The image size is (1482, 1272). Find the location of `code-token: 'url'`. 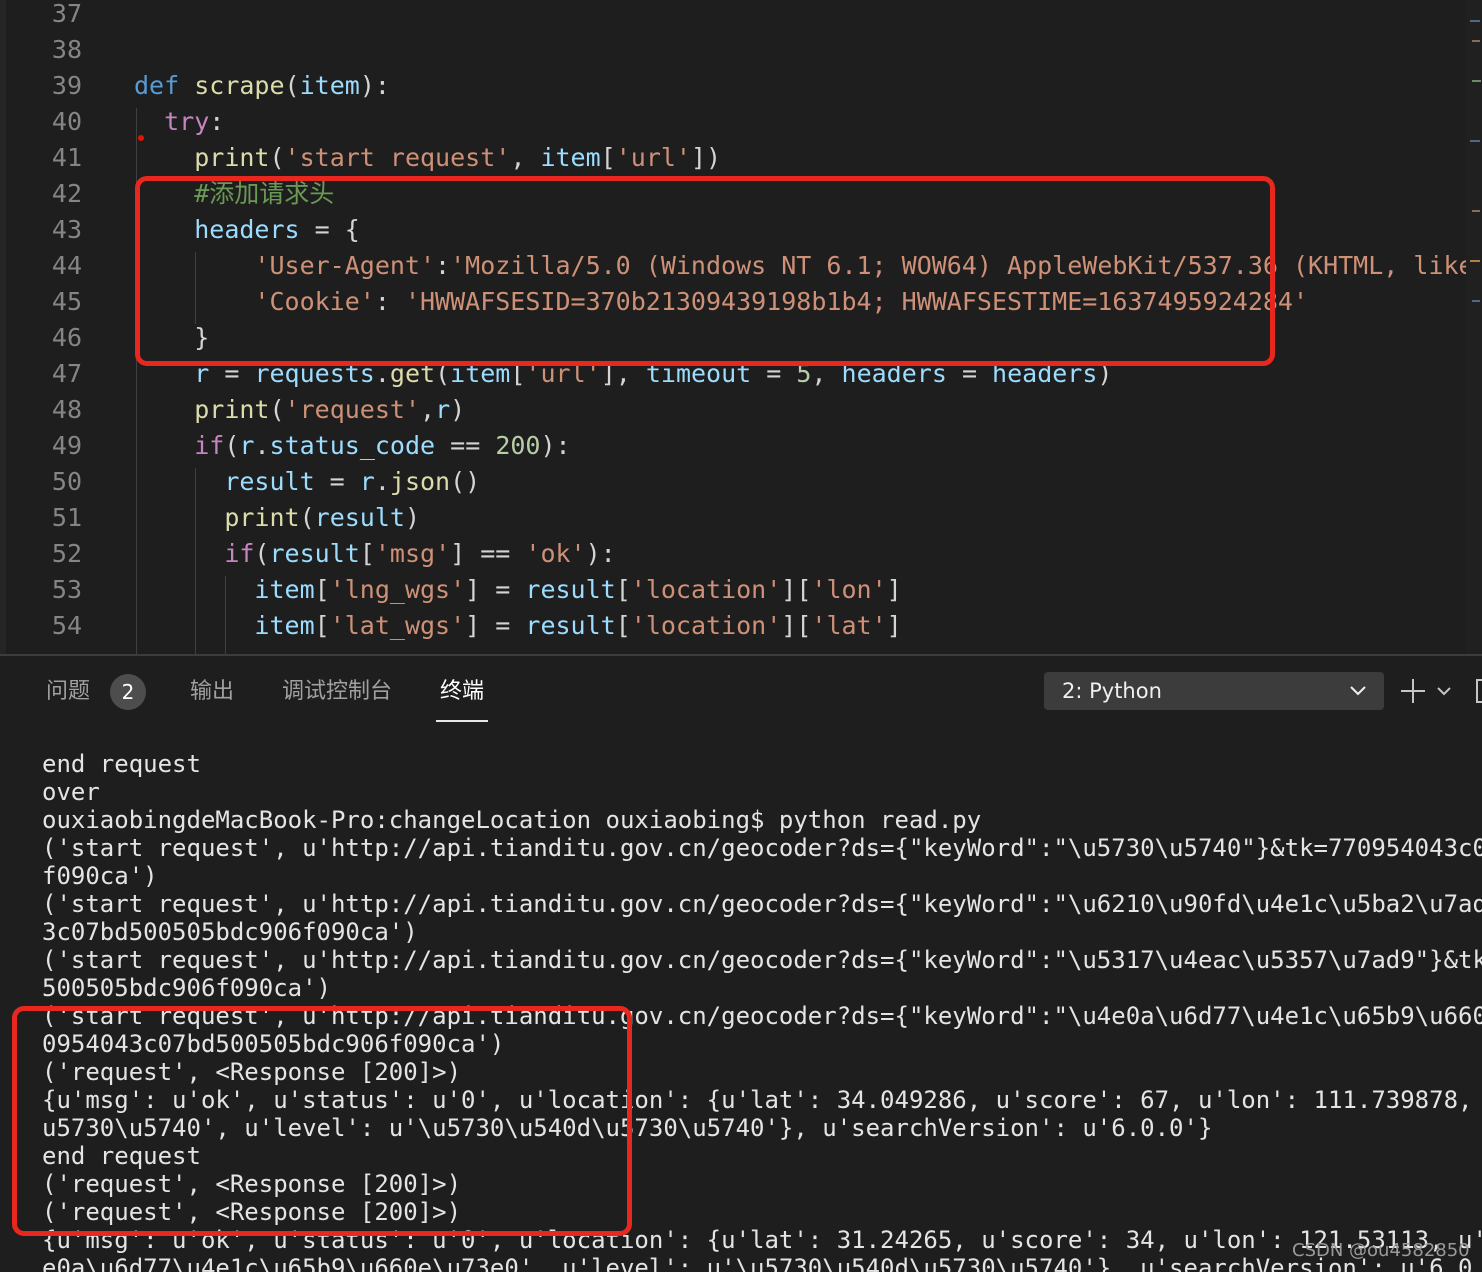

code-token: 'url' is located at coordinates (653, 157).